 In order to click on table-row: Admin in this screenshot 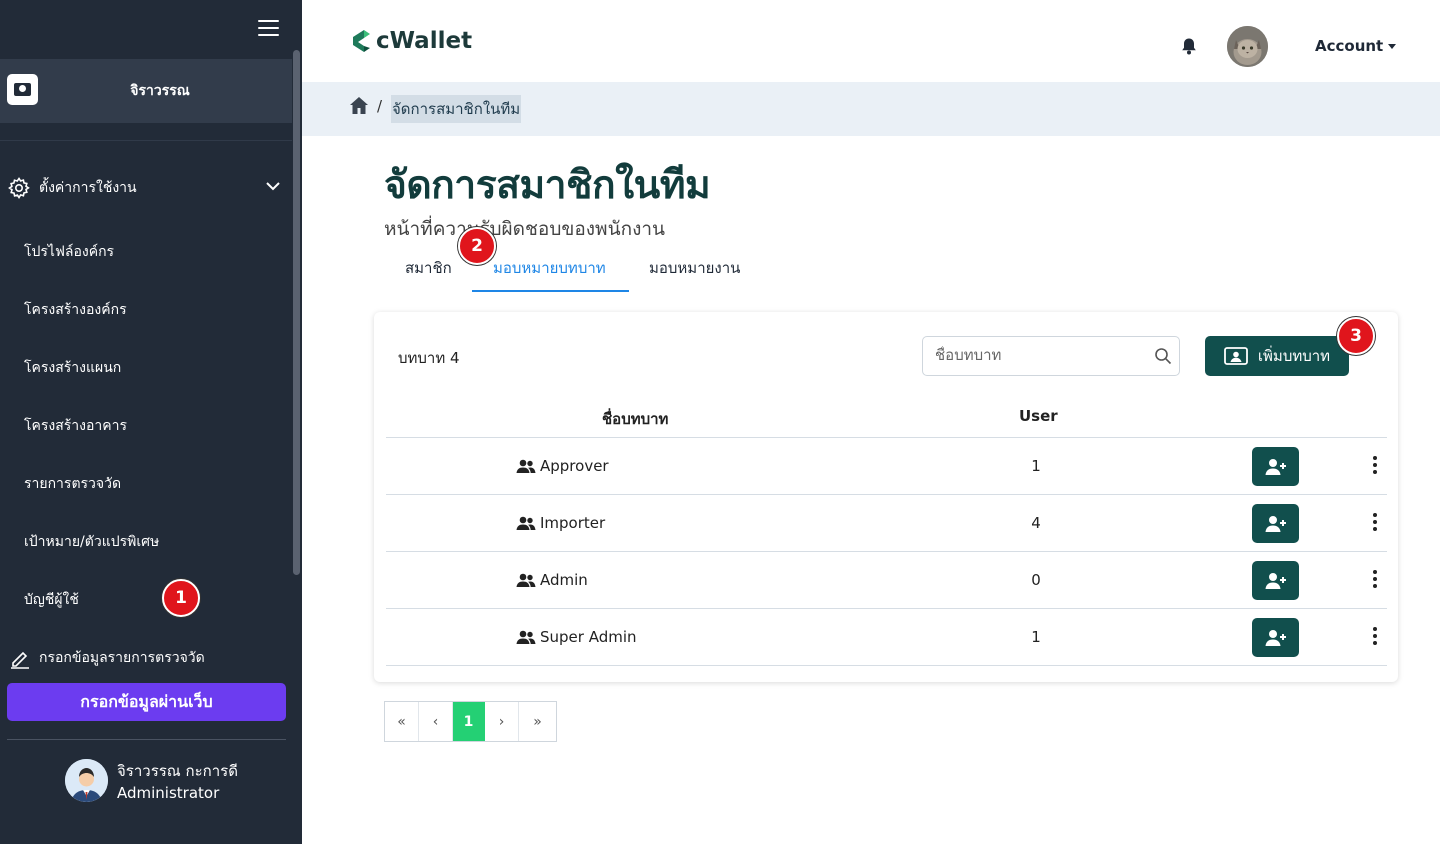, I will do `click(552, 580)`.